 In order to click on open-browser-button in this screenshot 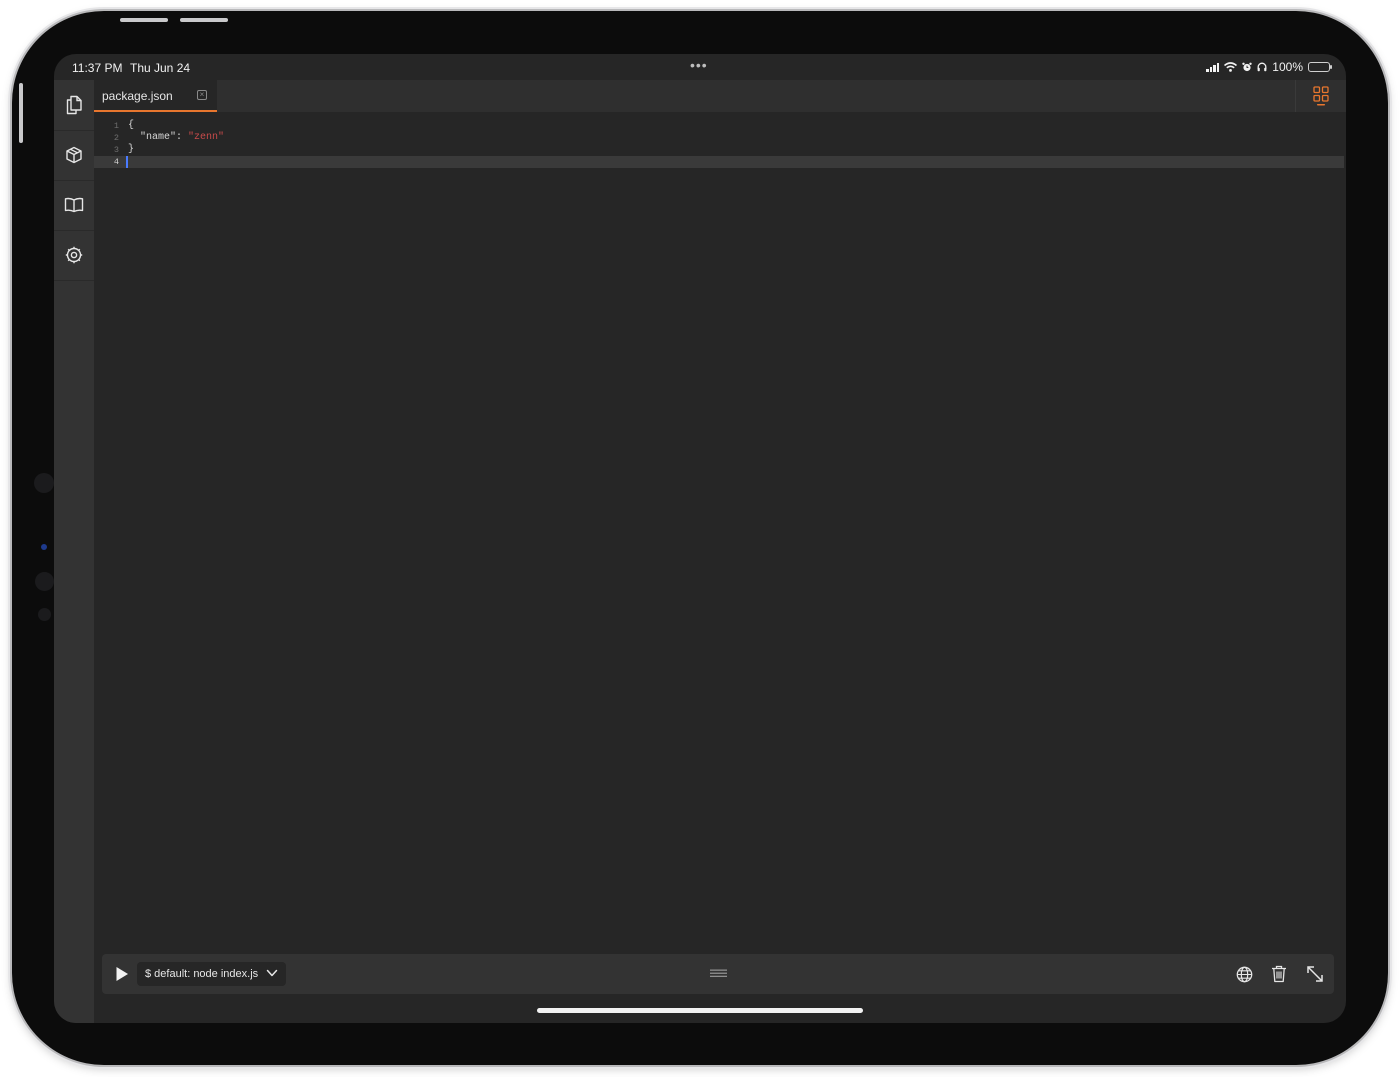, I will do `click(1244, 974)`.